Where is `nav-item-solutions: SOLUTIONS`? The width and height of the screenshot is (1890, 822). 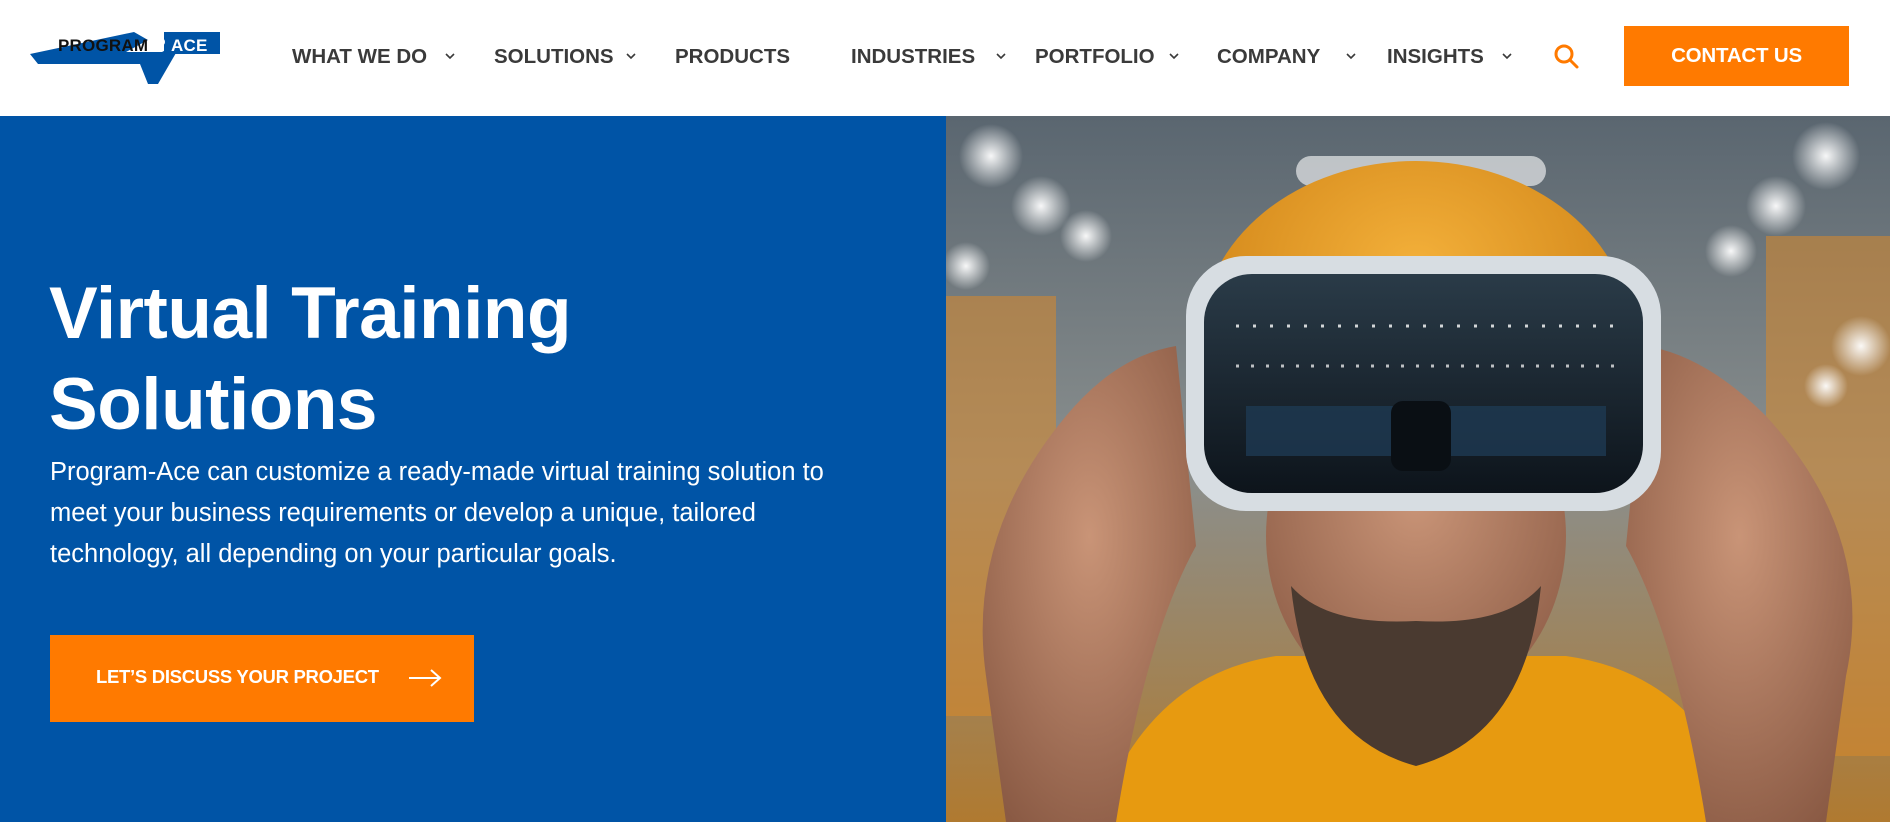
nav-item-solutions: SOLUTIONS is located at coordinates (565, 57).